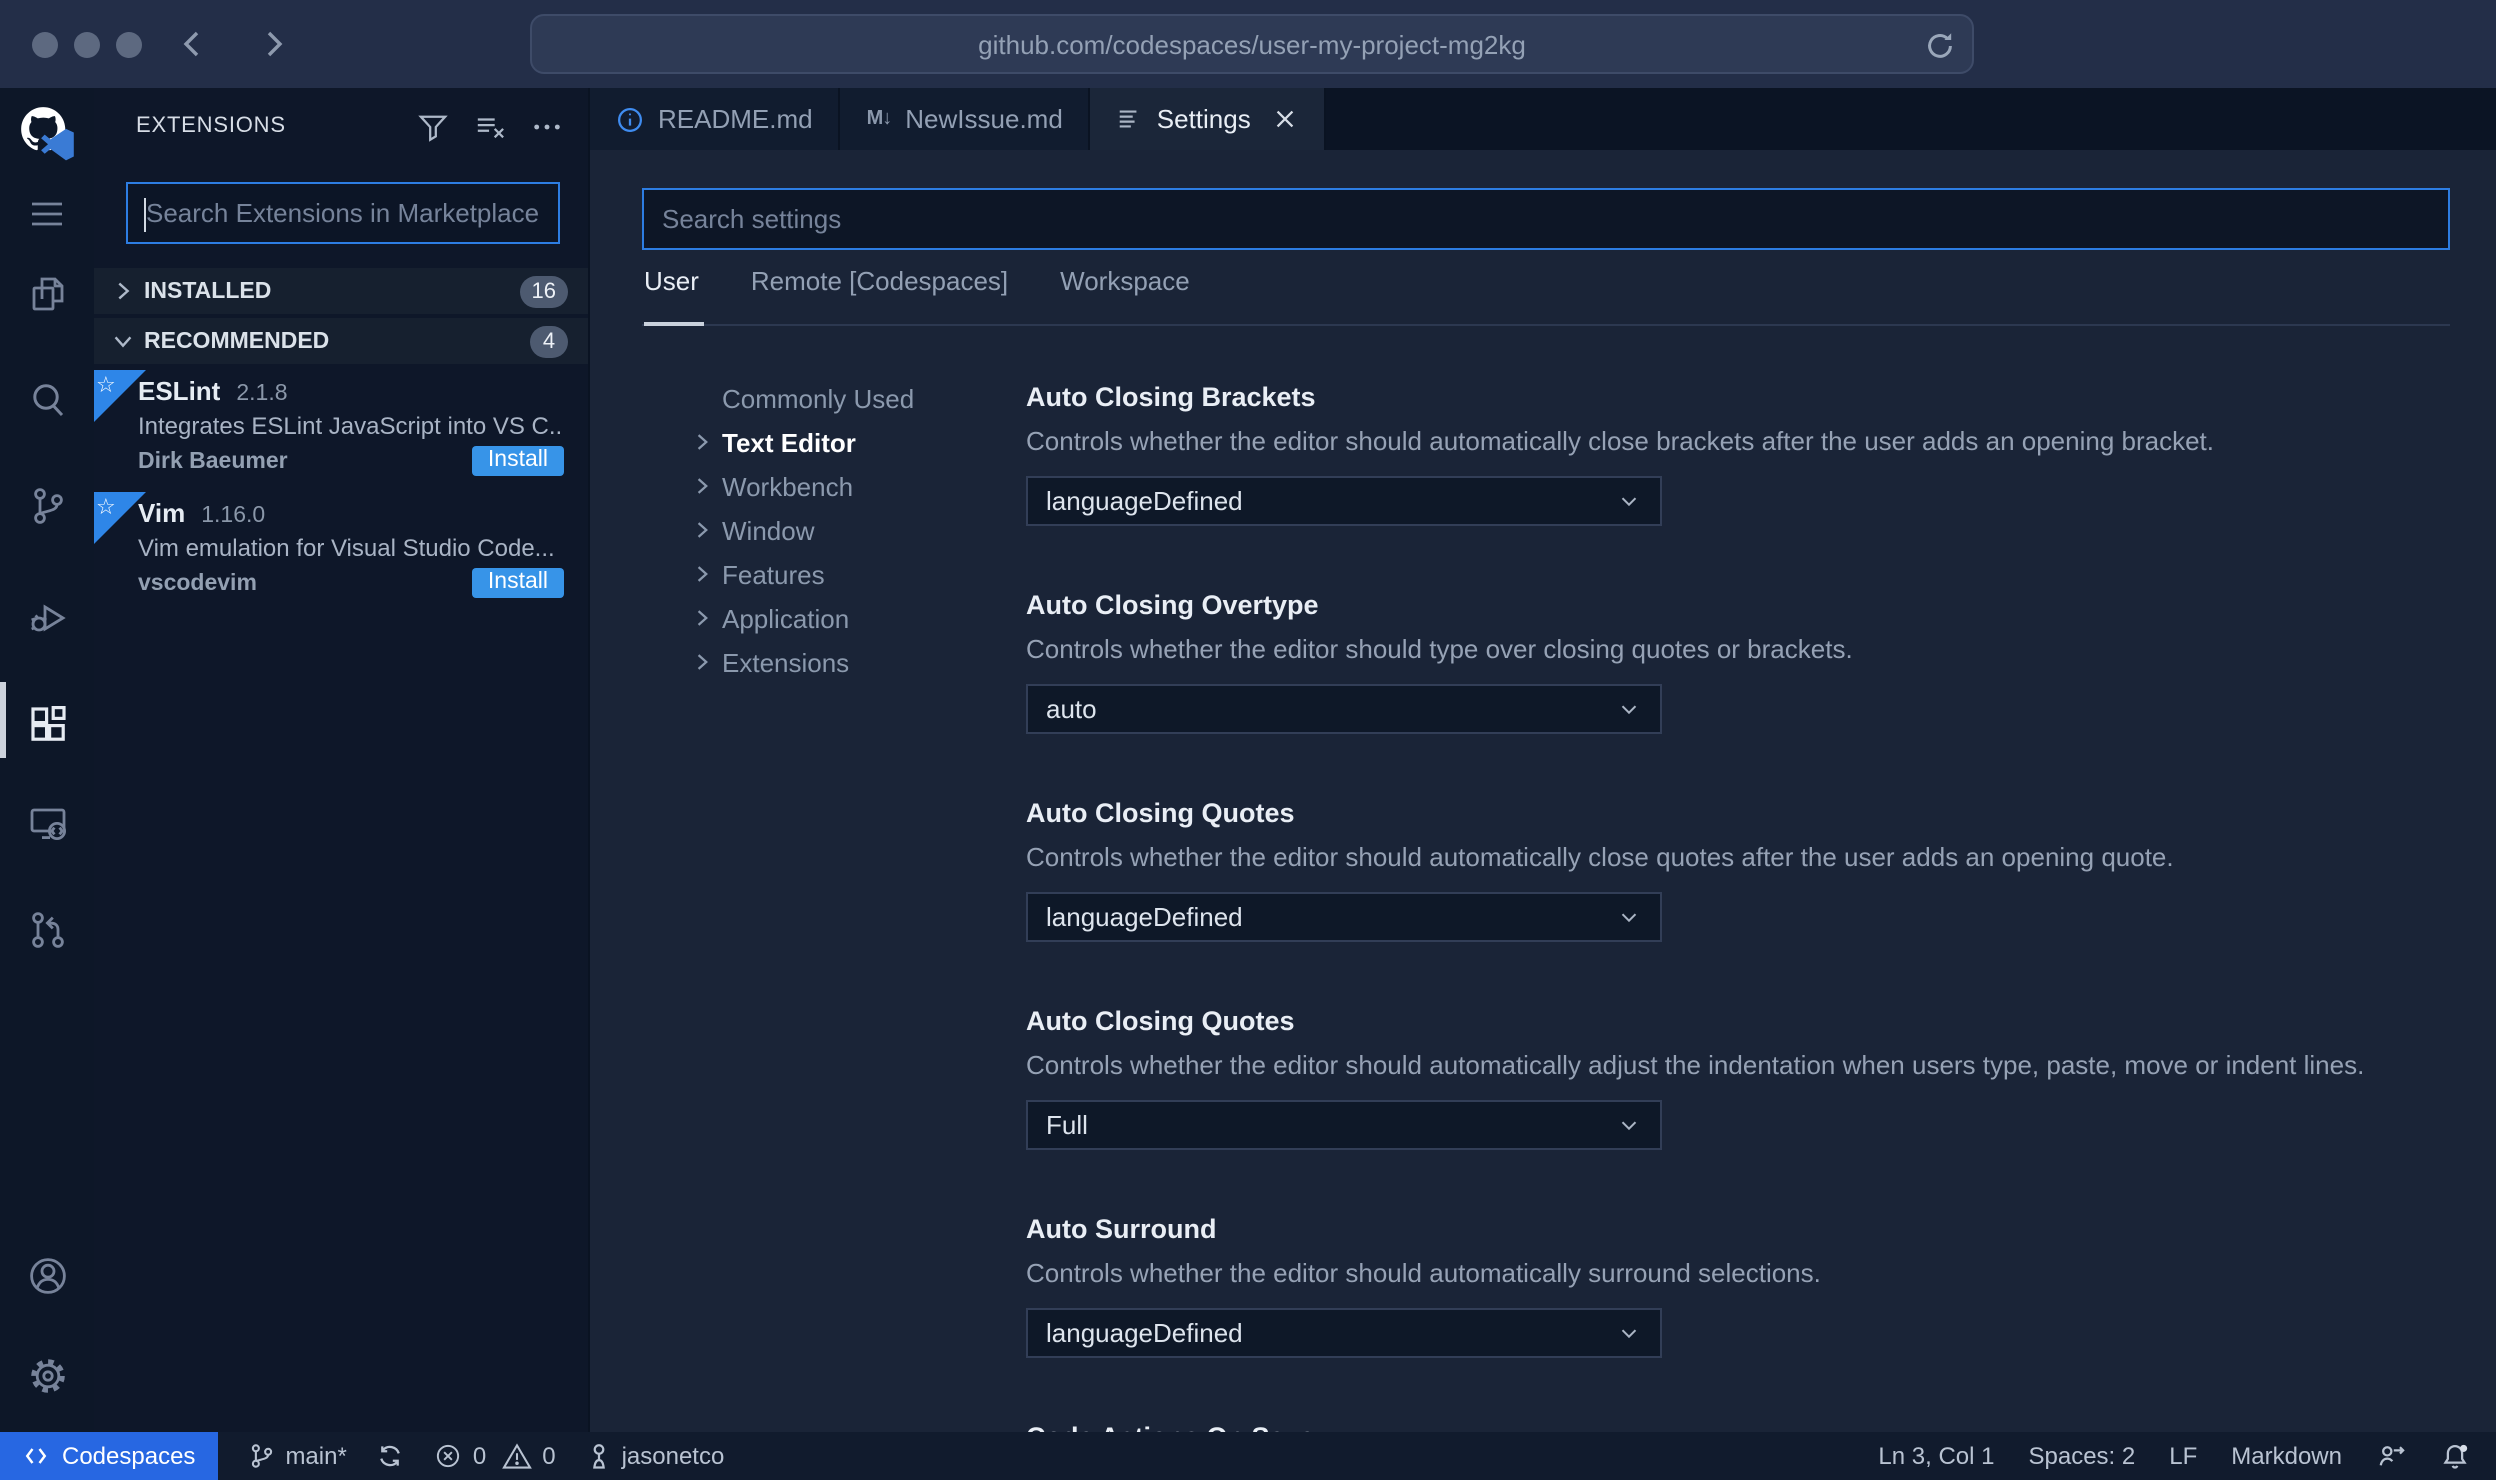  What do you see at coordinates (120, 396) in the screenshot?
I see `recommended-ribbon-icon: ☆` at bounding box center [120, 396].